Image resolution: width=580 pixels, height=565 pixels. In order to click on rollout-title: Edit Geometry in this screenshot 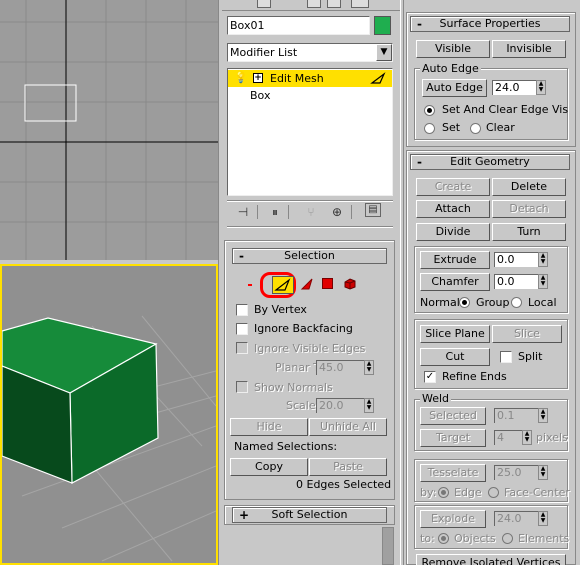, I will do `click(490, 161)`.